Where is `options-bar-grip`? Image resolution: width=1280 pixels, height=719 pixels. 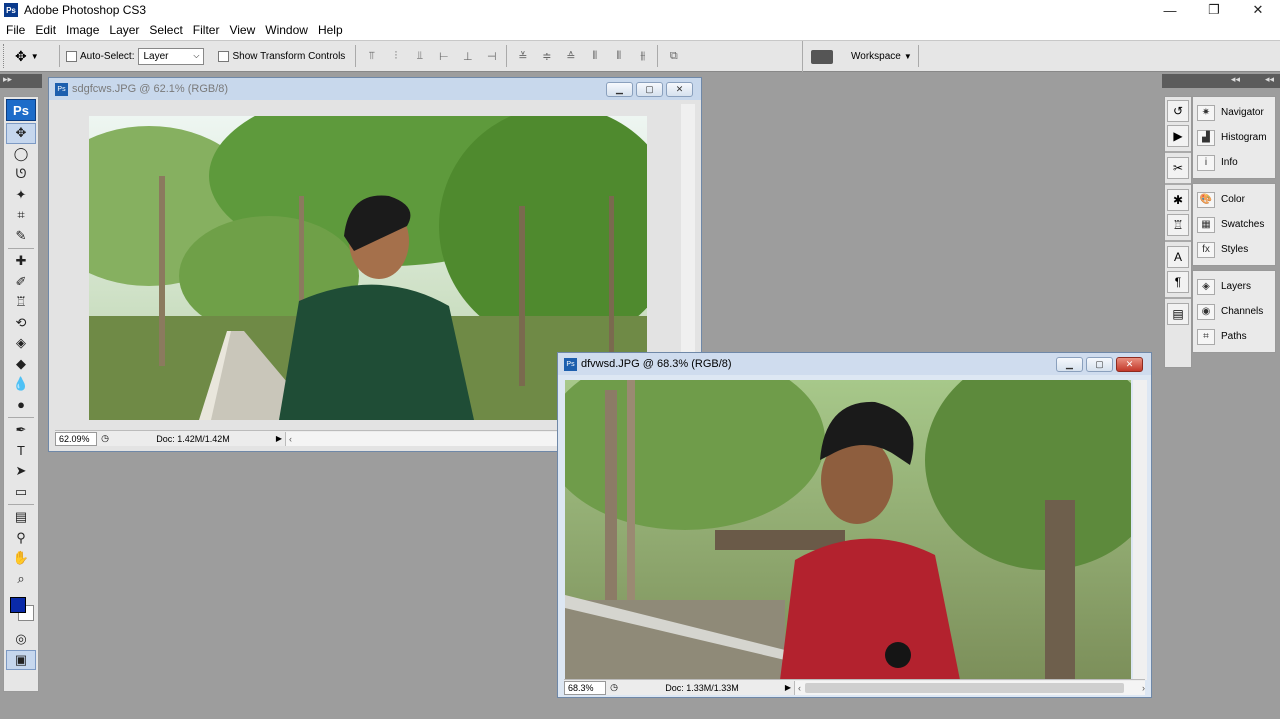
options-bar-grip is located at coordinates (6, 56).